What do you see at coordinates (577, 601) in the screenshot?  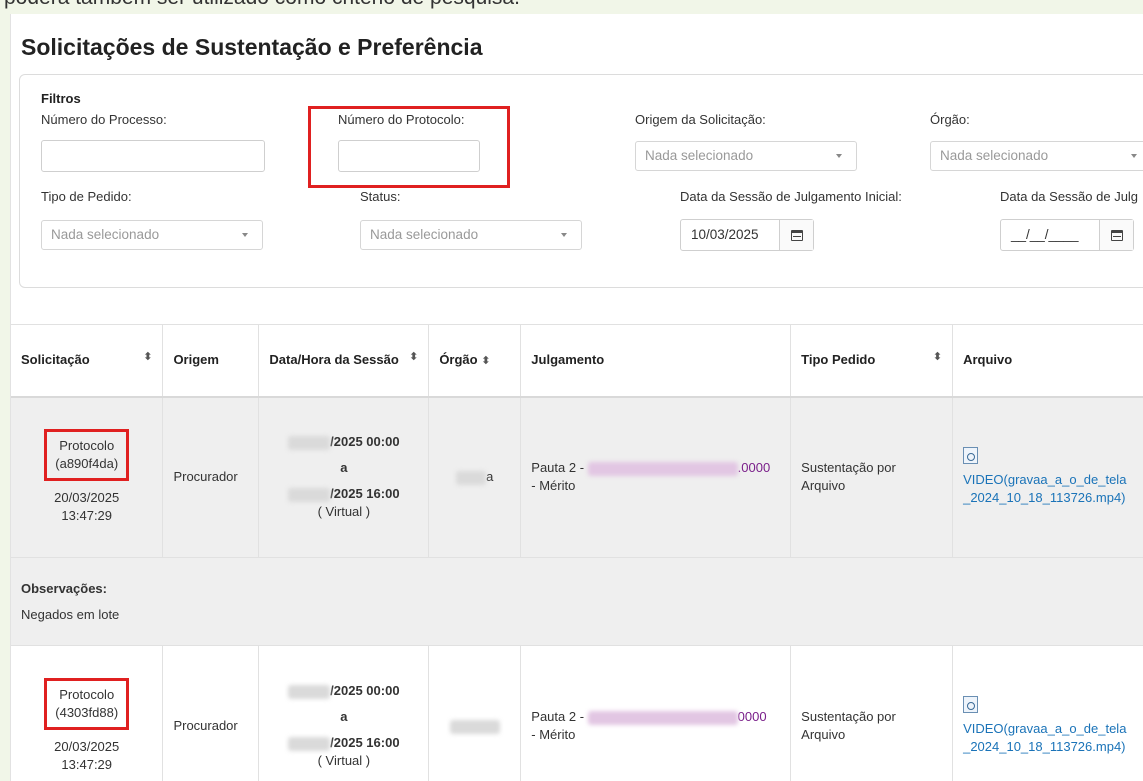 I see `observacoes-cell: Observações: Negados em lote` at bounding box center [577, 601].